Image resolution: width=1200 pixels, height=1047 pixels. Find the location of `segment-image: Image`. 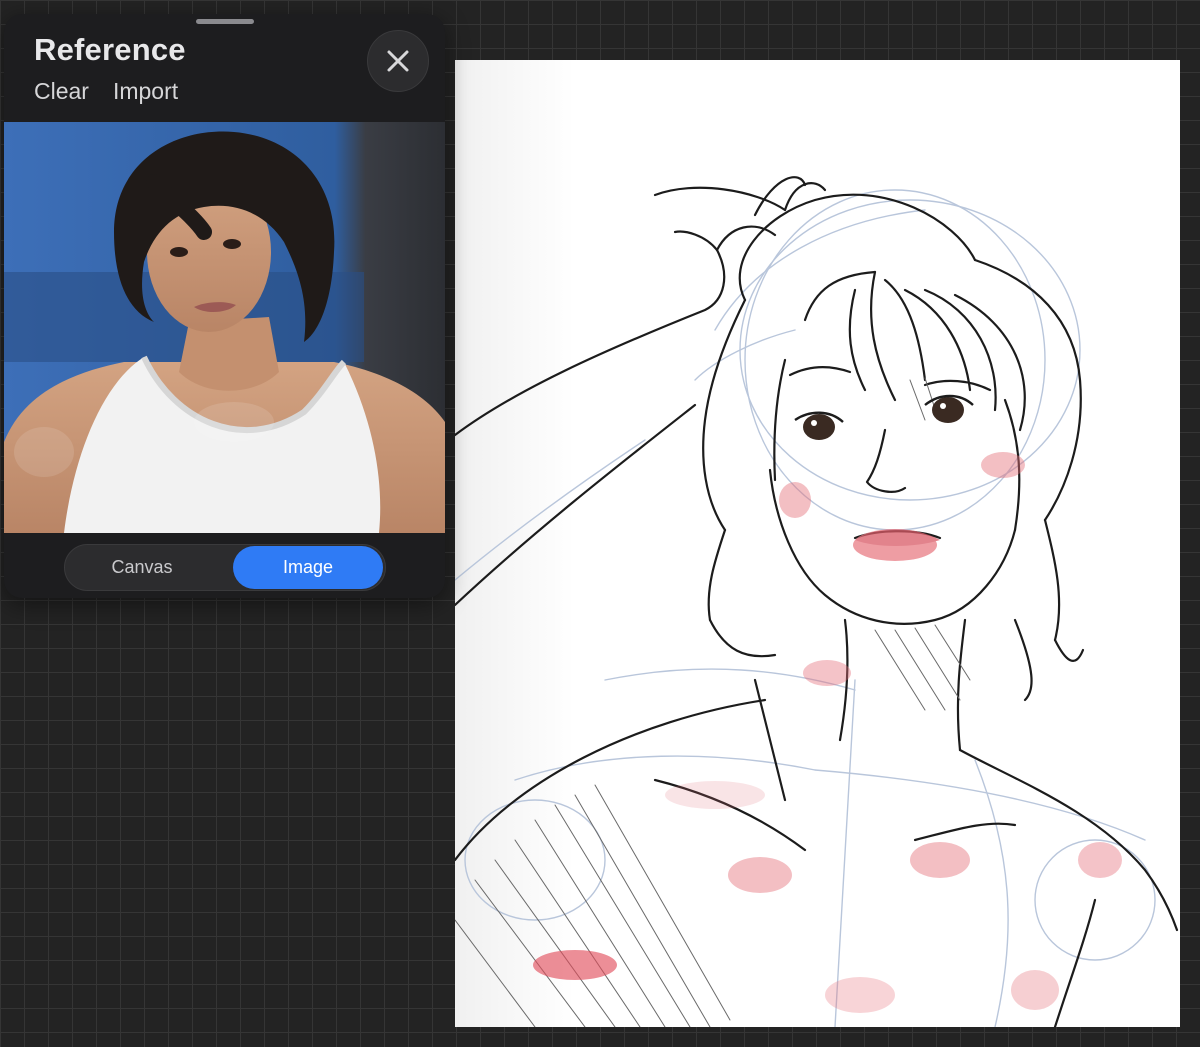

segment-image: Image is located at coordinates (308, 567).